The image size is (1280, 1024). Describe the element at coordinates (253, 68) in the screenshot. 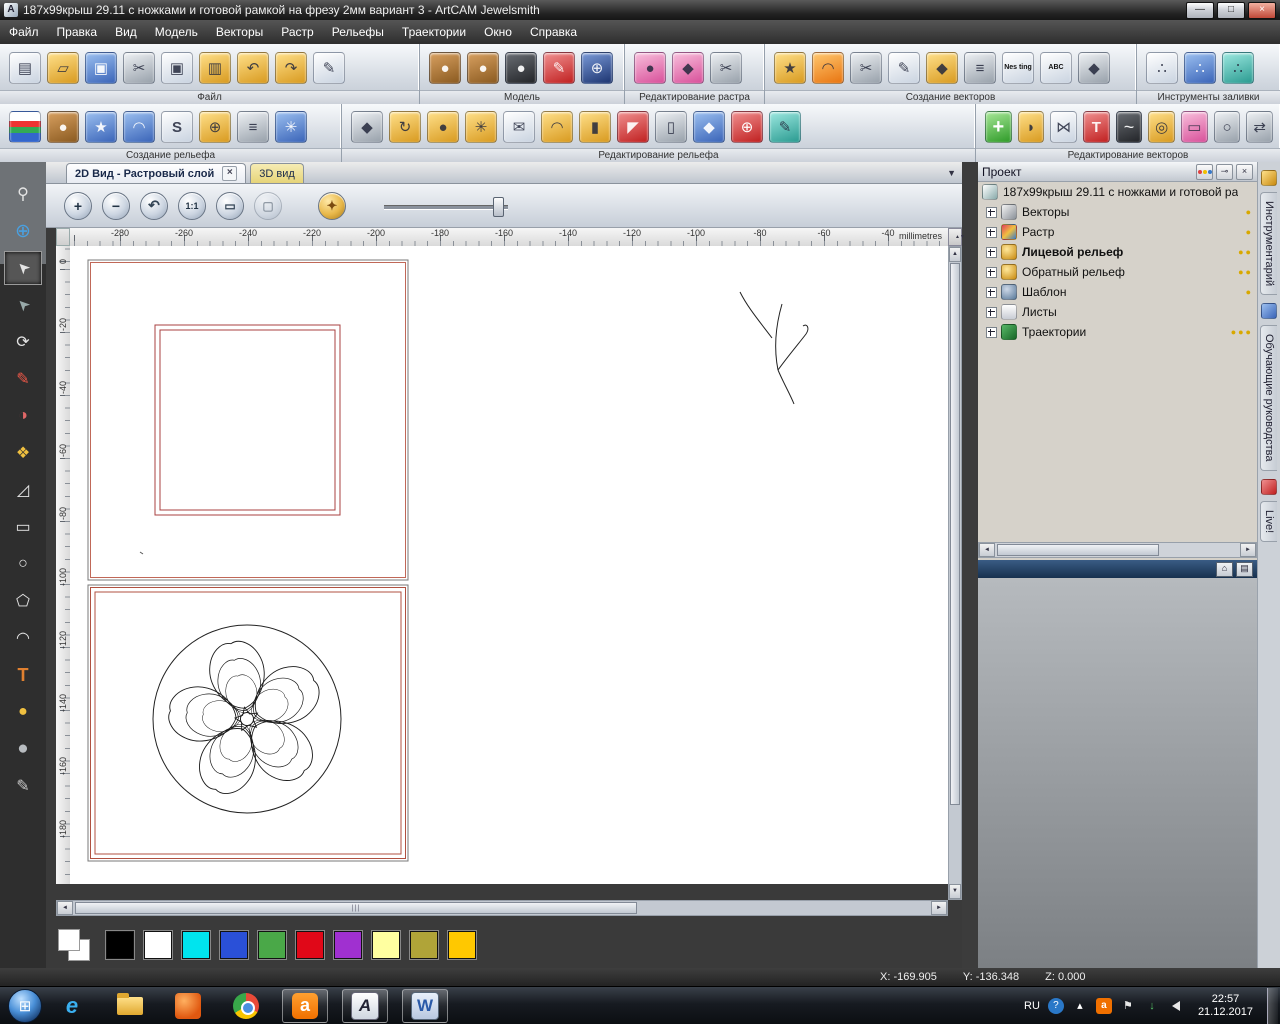

I see `undo-icon` at that location.